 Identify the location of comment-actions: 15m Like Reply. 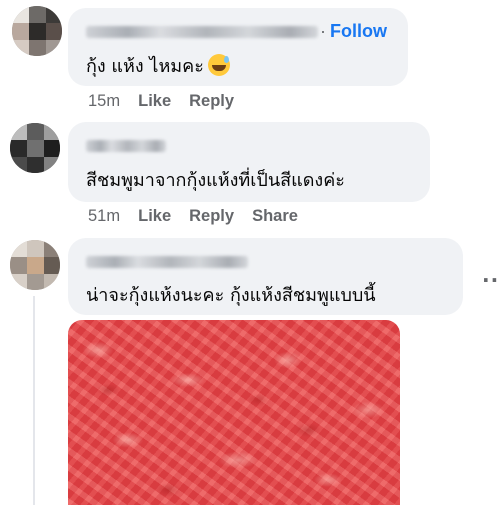
(170, 101).